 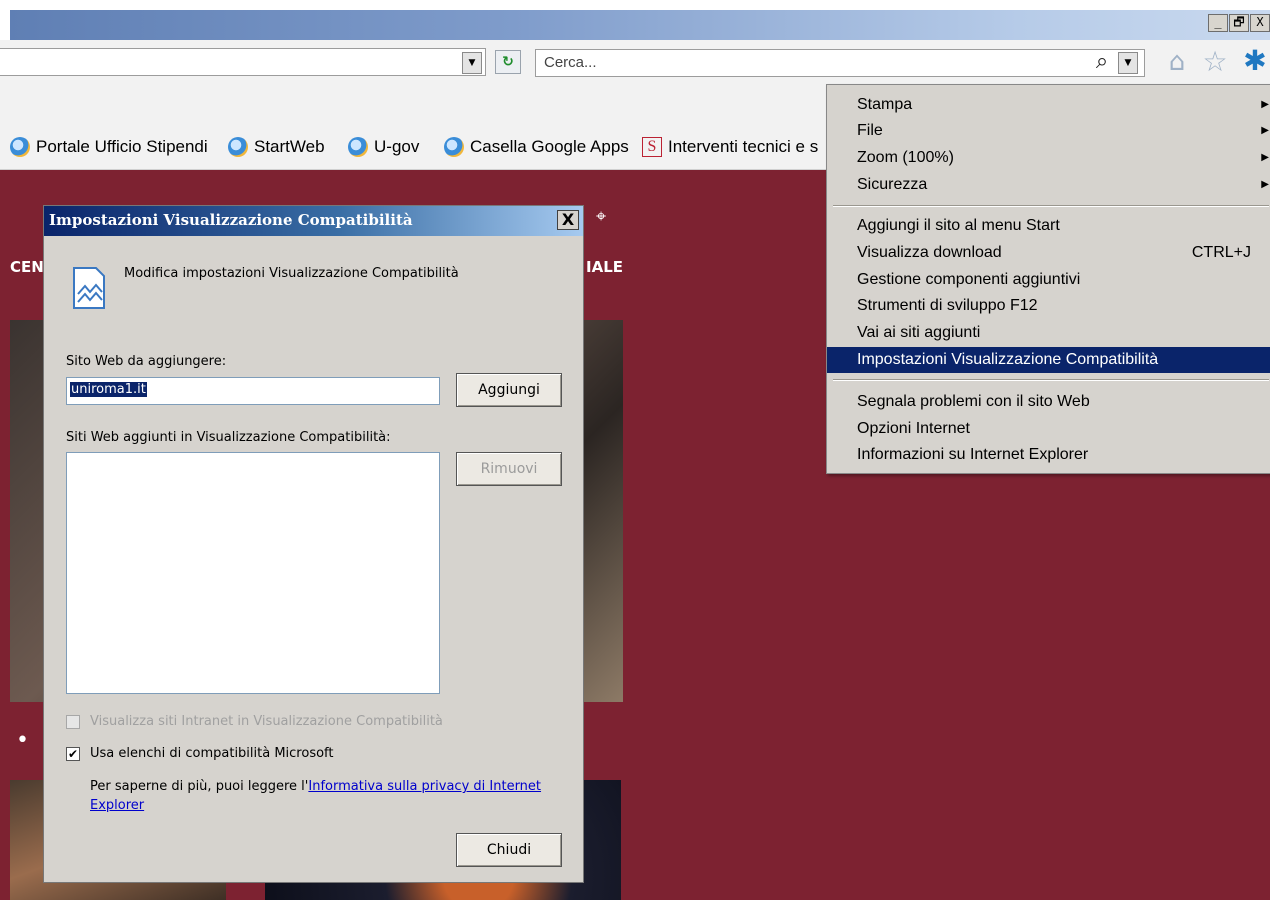 What do you see at coordinates (1048, 185) in the screenshot?
I see `menu-item-sicurezza: Sicurezza ▶` at bounding box center [1048, 185].